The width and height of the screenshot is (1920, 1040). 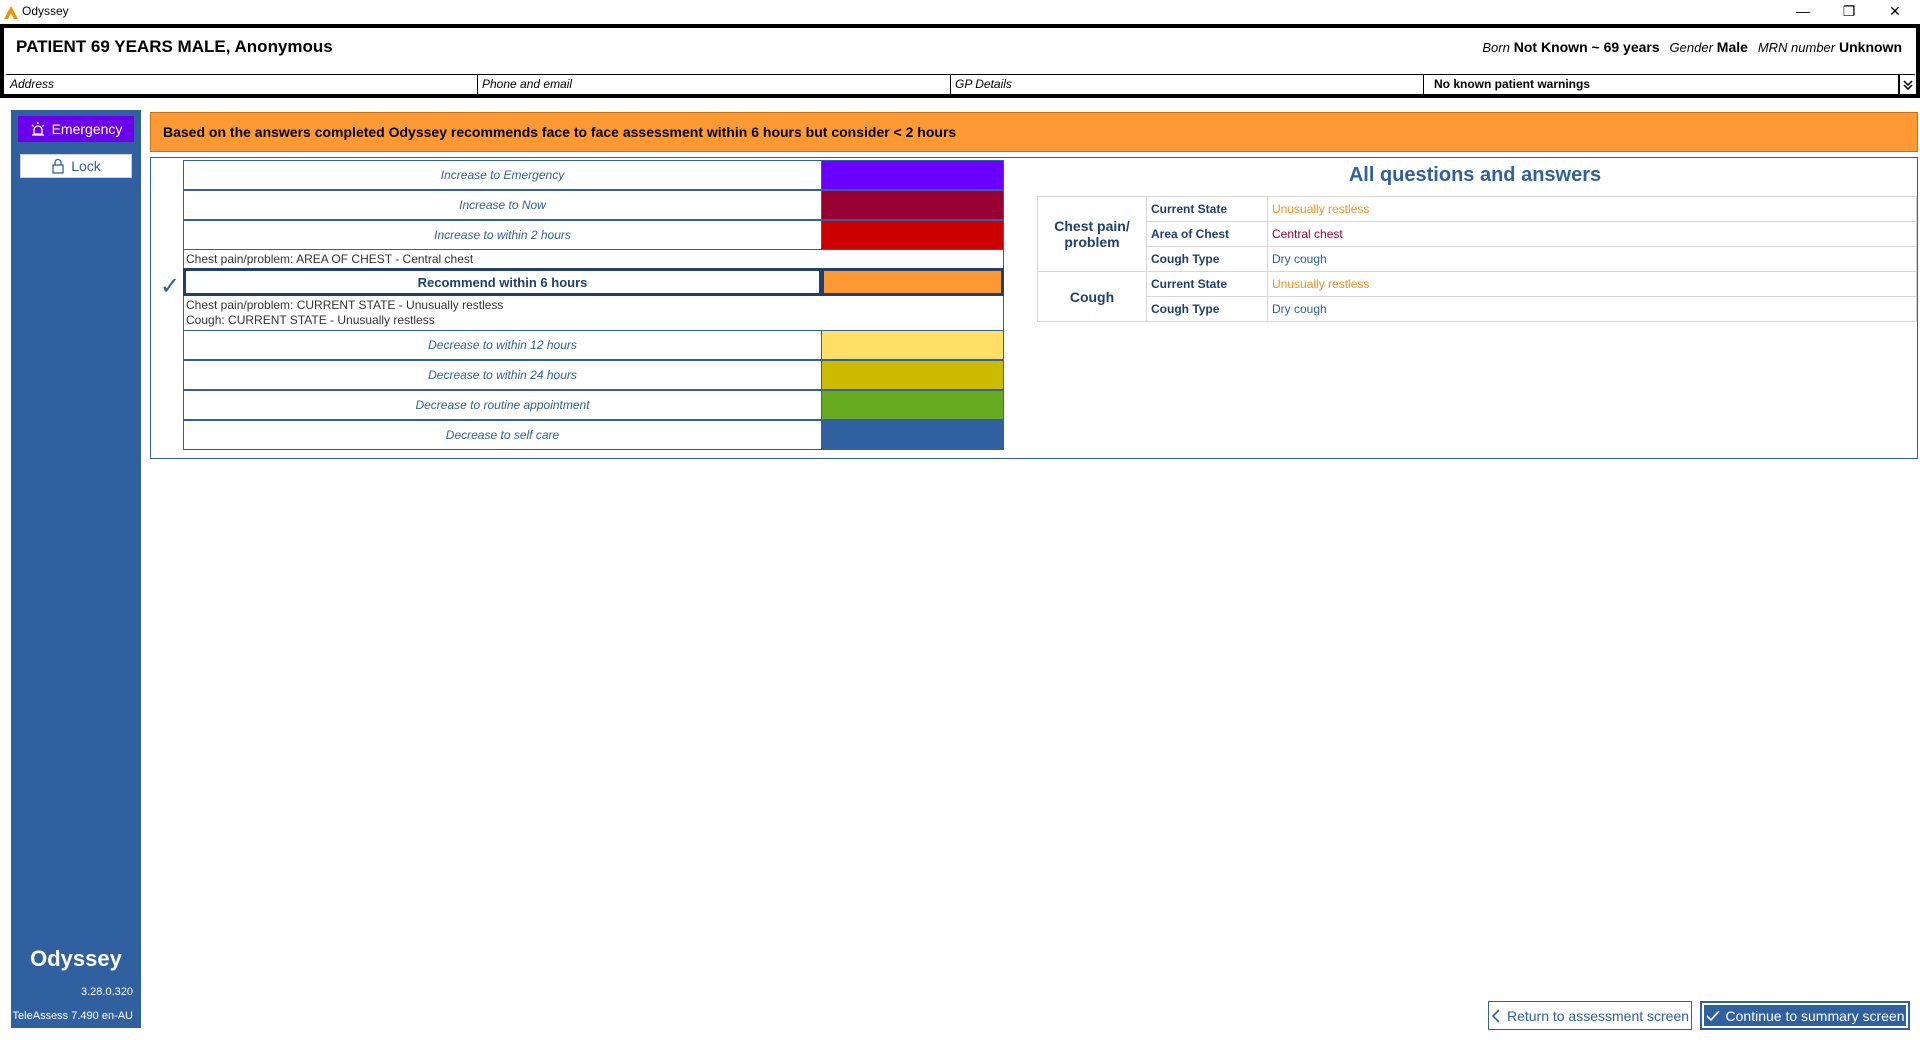 I want to click on continue-to-summary-button: Continue to summary screen, so click(x=1805, y=1015).